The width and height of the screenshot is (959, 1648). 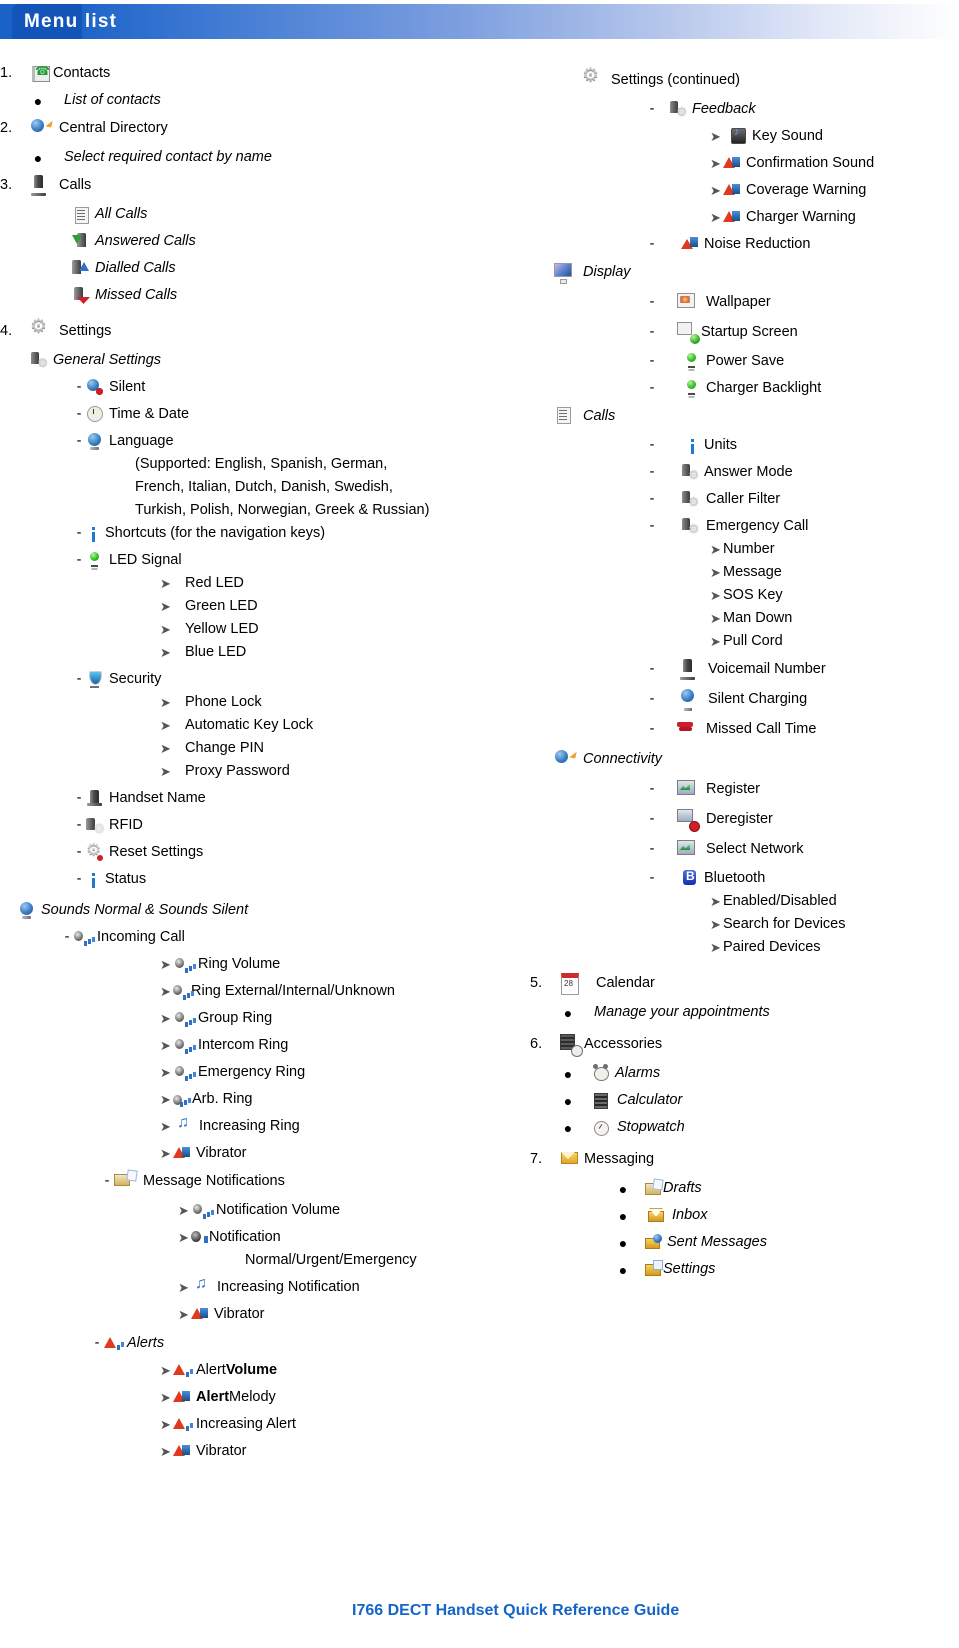 What do you see at coordinates (82, 72) in the screenshot?
I see `item-label: Contacts` at bounding box center [82, 72].